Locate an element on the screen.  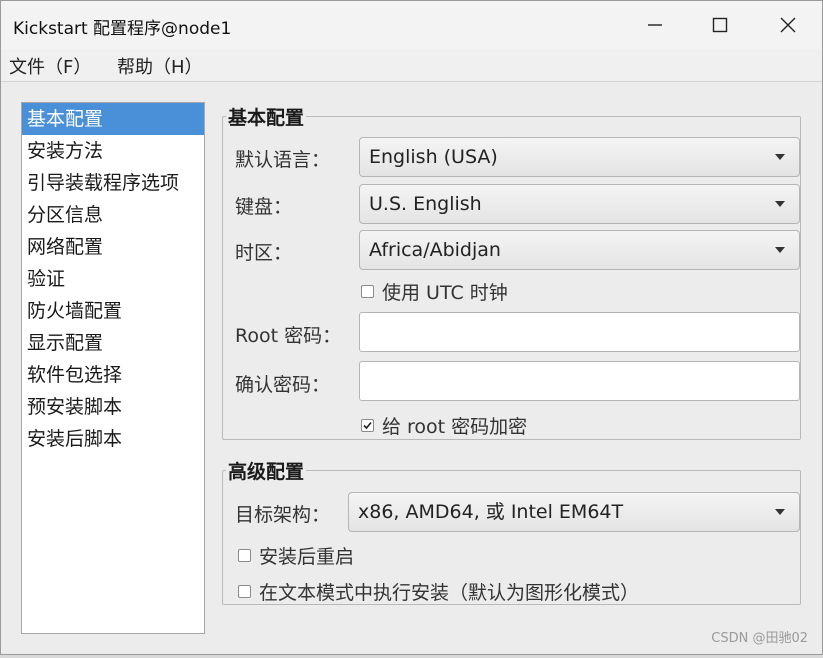
language-label: 默认语言： is located at coordinates (283, 160).